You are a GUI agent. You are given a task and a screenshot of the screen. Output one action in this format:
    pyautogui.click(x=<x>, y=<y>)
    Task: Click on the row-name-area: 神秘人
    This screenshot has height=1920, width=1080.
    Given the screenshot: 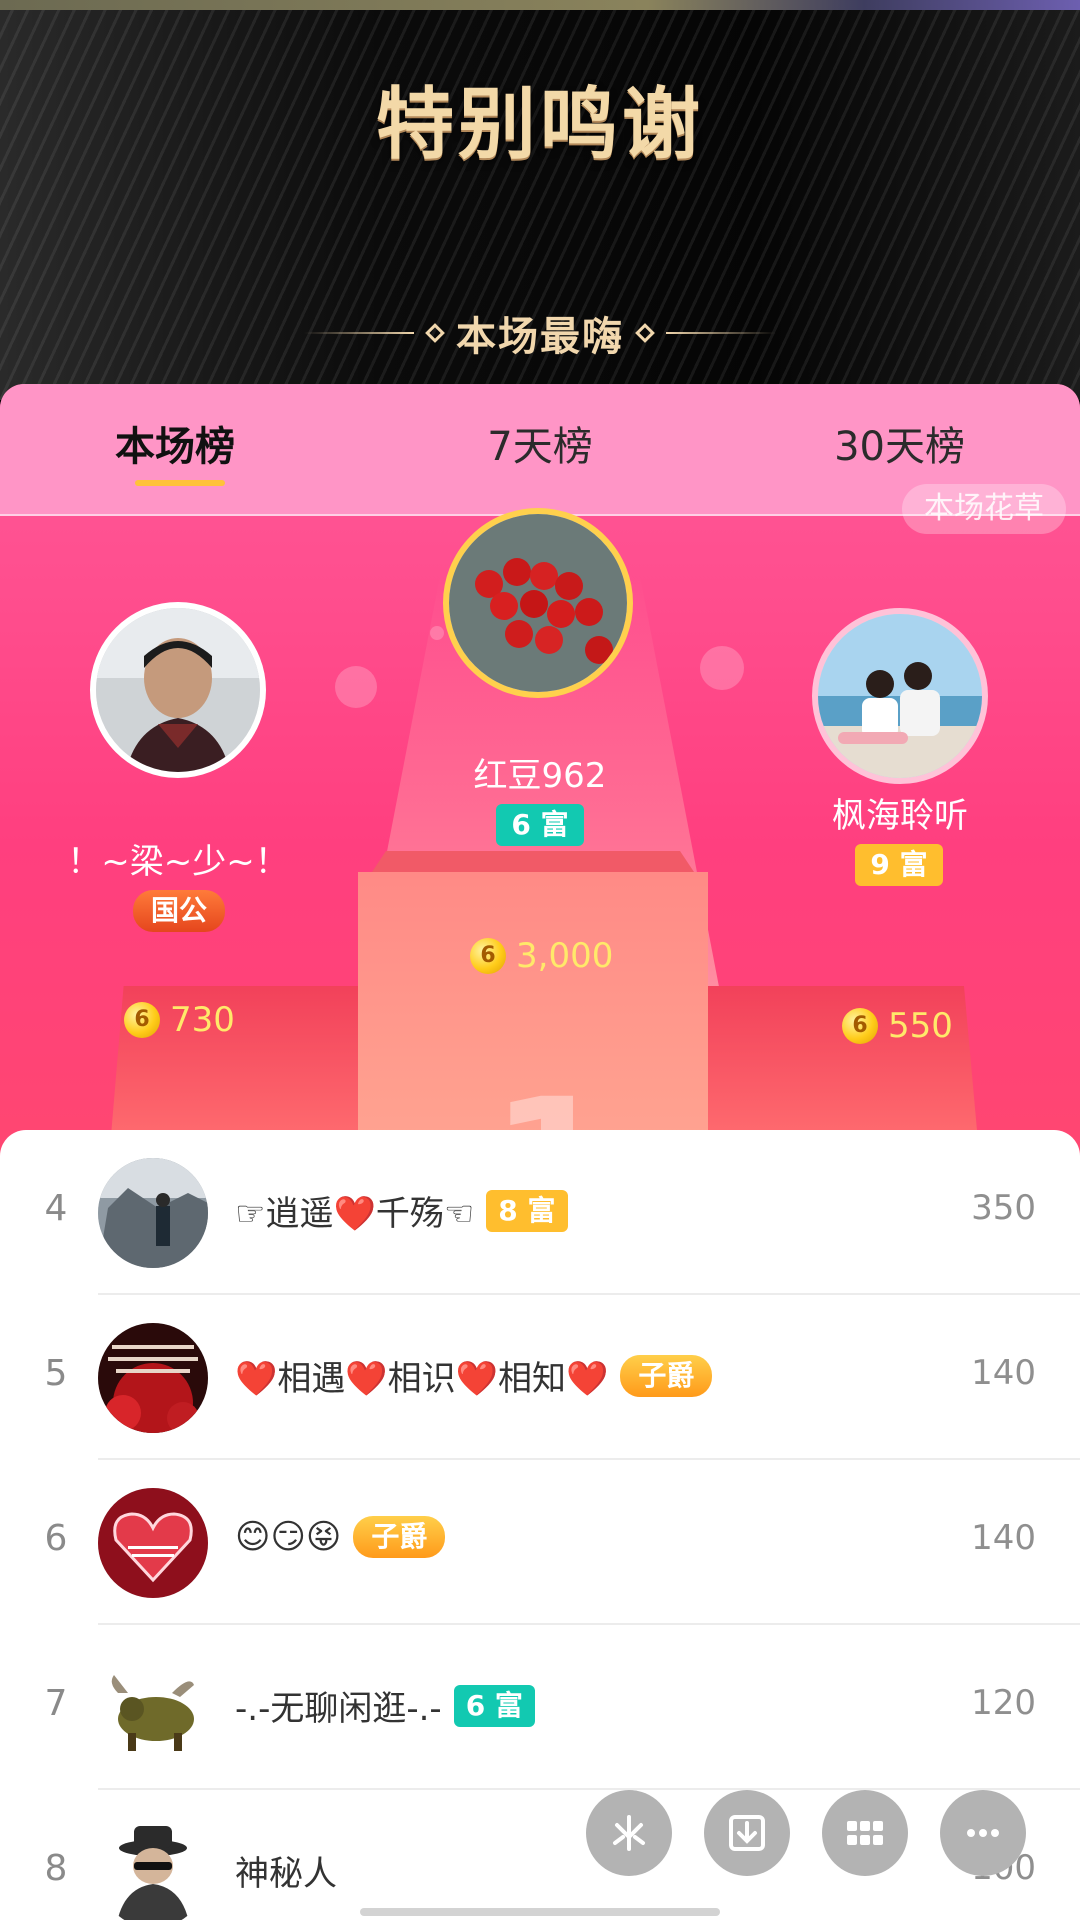 What is the action you would take?
    pyautogui.click(x=286, y=1870)
    